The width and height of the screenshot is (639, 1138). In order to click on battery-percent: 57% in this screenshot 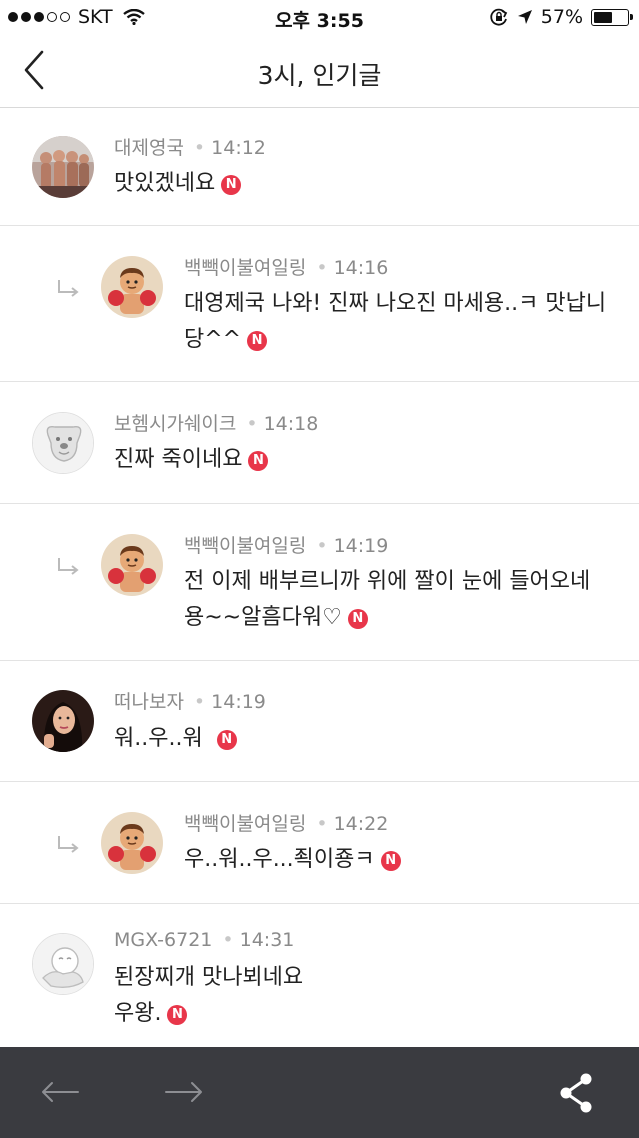, I will do `click(561, 17)`.